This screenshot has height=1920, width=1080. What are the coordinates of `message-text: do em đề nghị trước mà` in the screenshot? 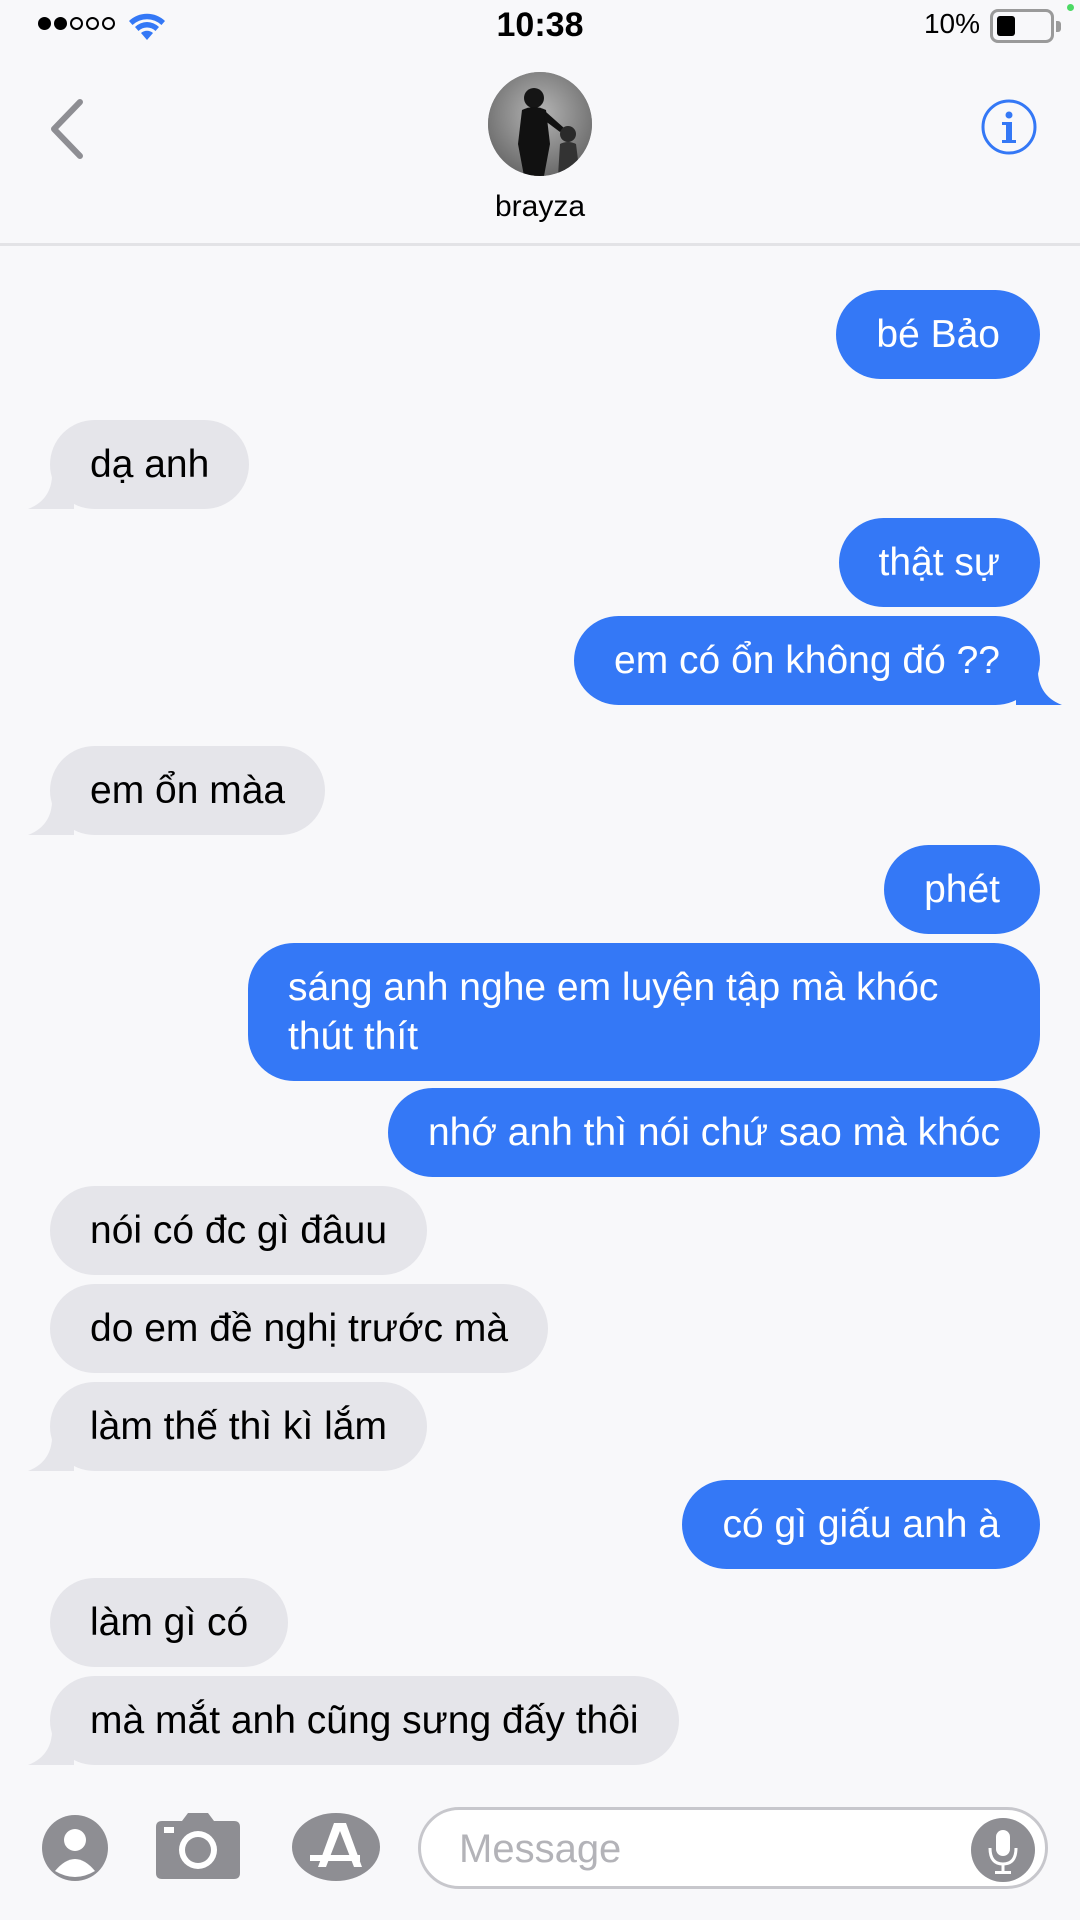 It's located at (299, 1328).